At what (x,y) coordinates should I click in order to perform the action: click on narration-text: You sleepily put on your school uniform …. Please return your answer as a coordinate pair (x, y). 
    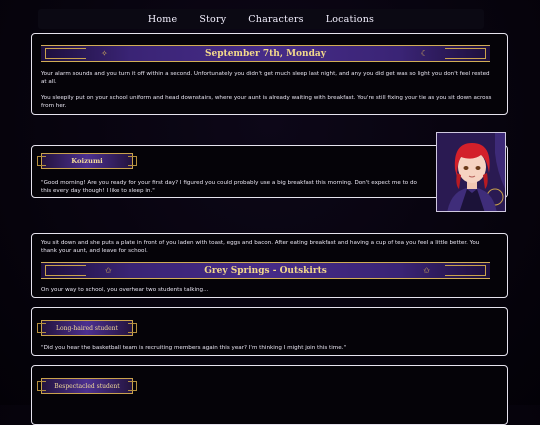
    Looking at the image, I should click on (266, 102).